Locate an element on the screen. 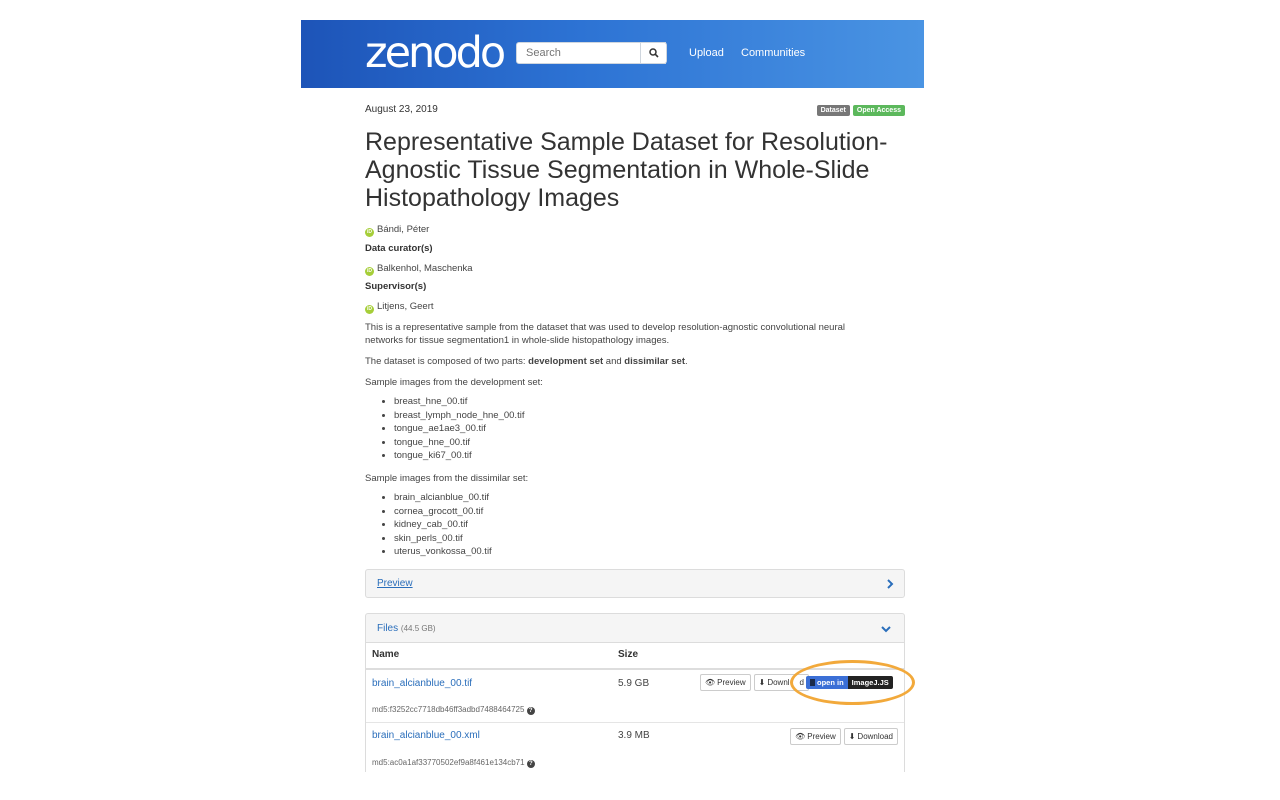 This screenshot has height=800, width=1280. md5-text: md5:ac0a1af33770502ef9a8f461e134cb71 is located at coordinates (448, 762).